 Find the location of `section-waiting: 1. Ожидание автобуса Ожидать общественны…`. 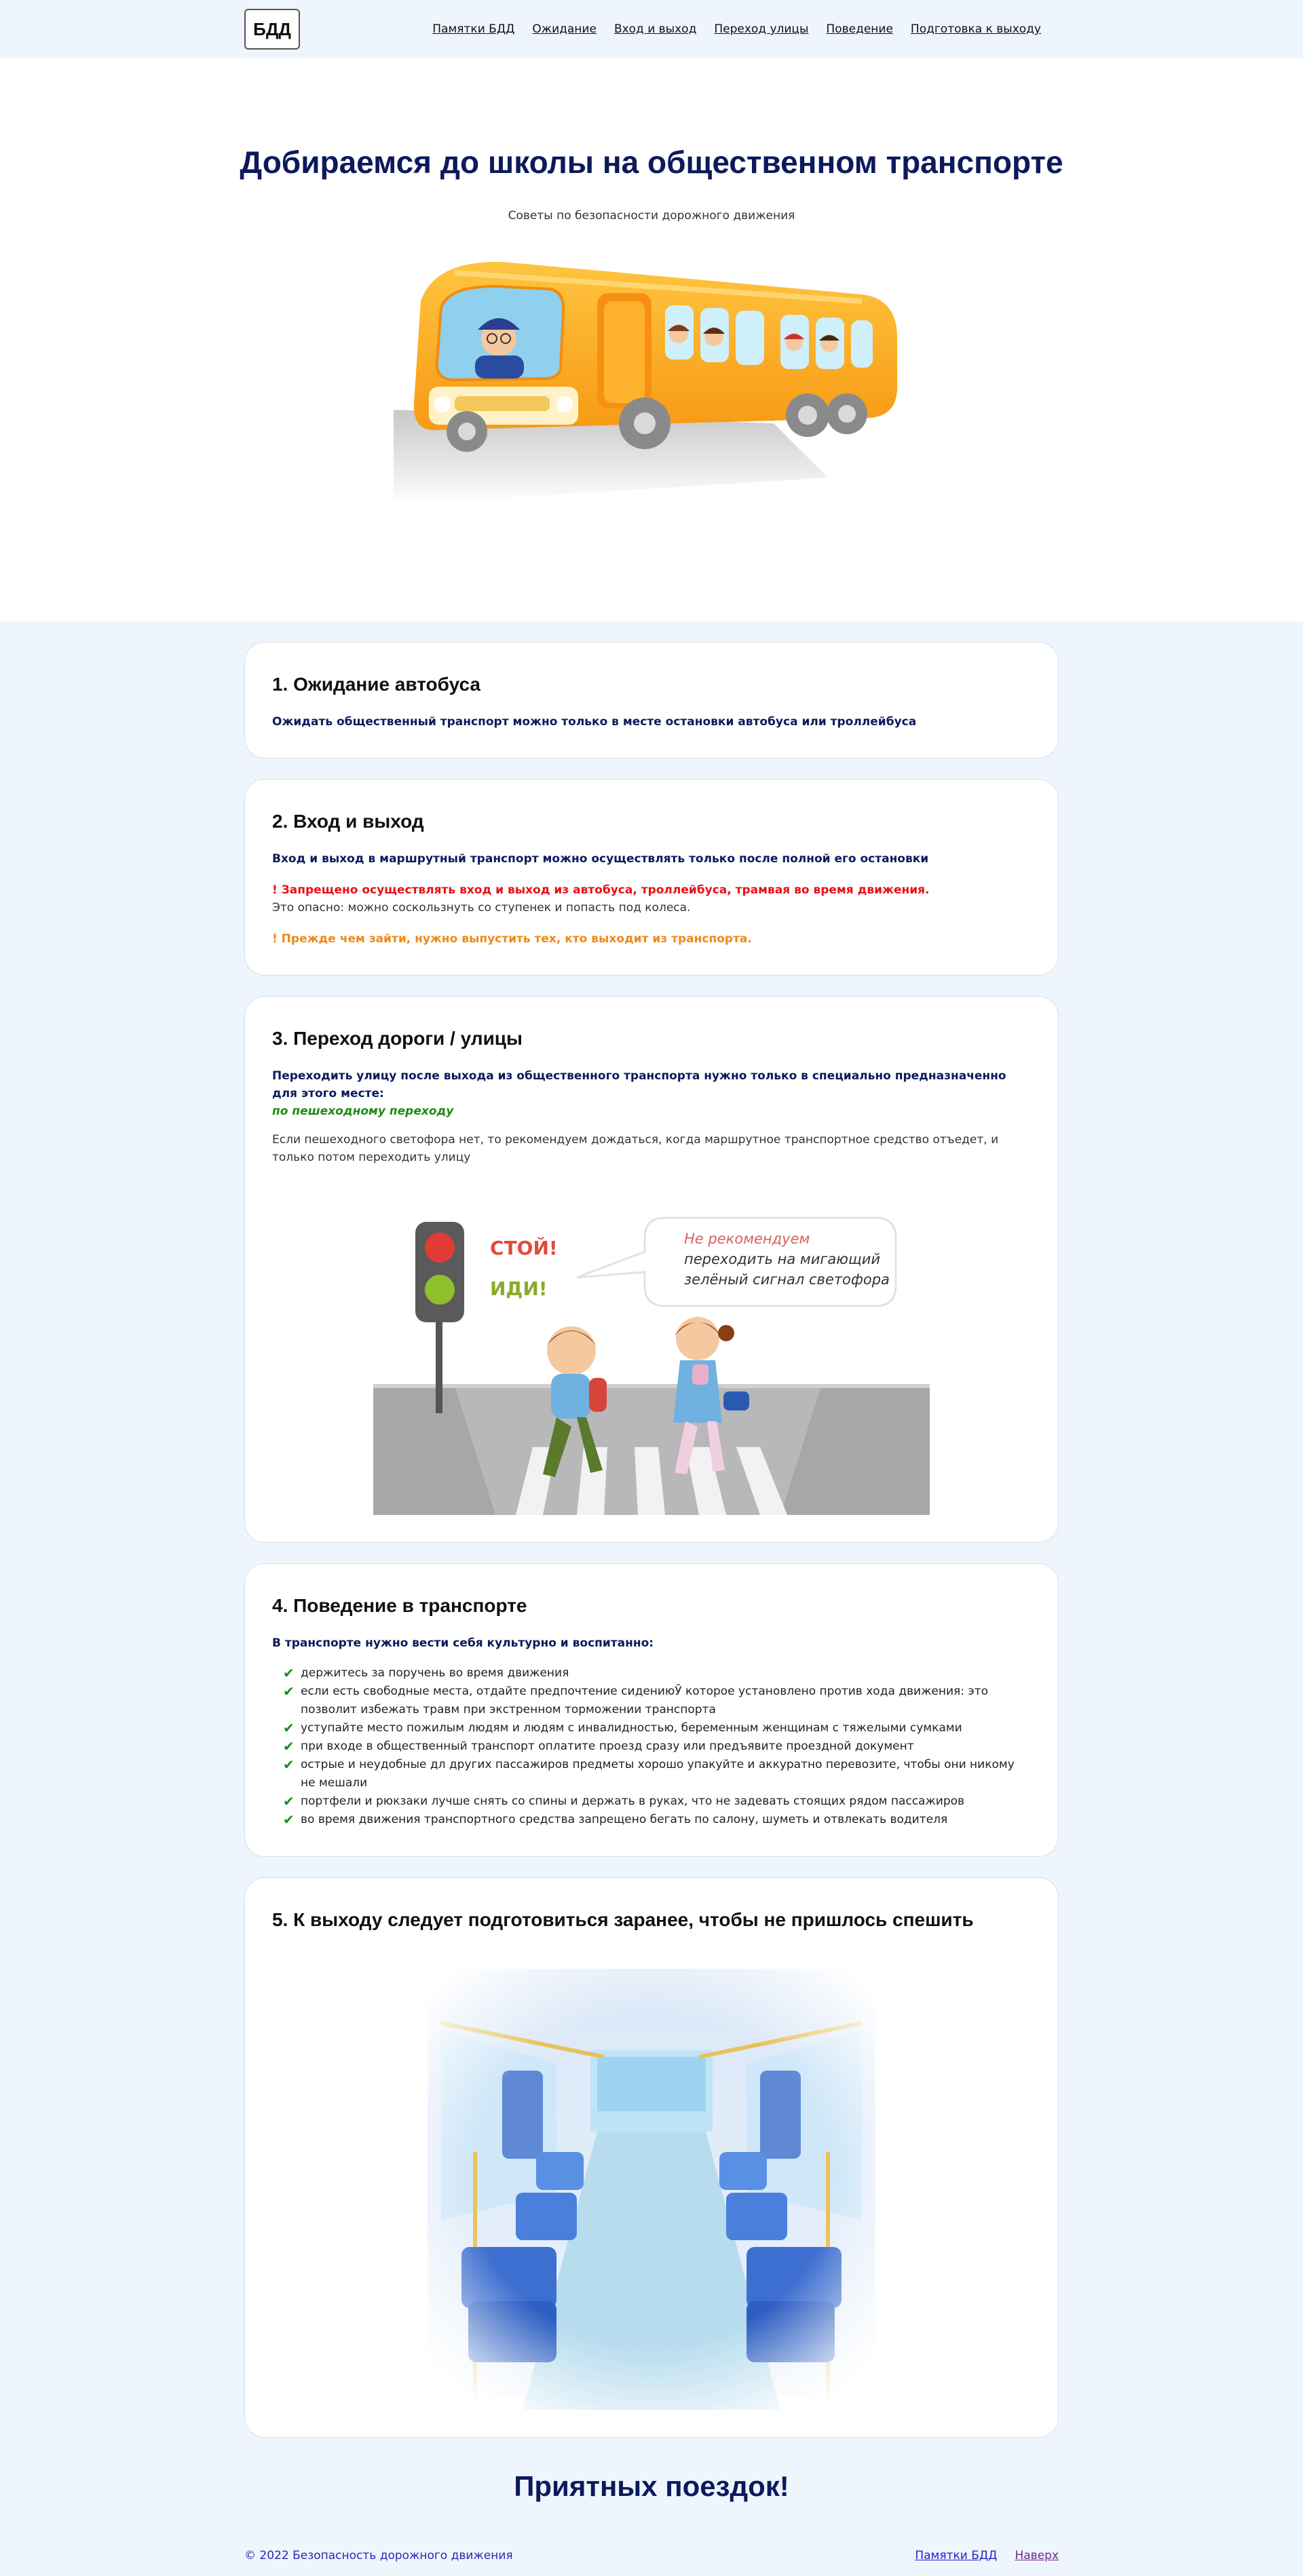

section-waiting: 1. Ожидание автобуса Ожидать общественны… is located at coordinates (651, 700).